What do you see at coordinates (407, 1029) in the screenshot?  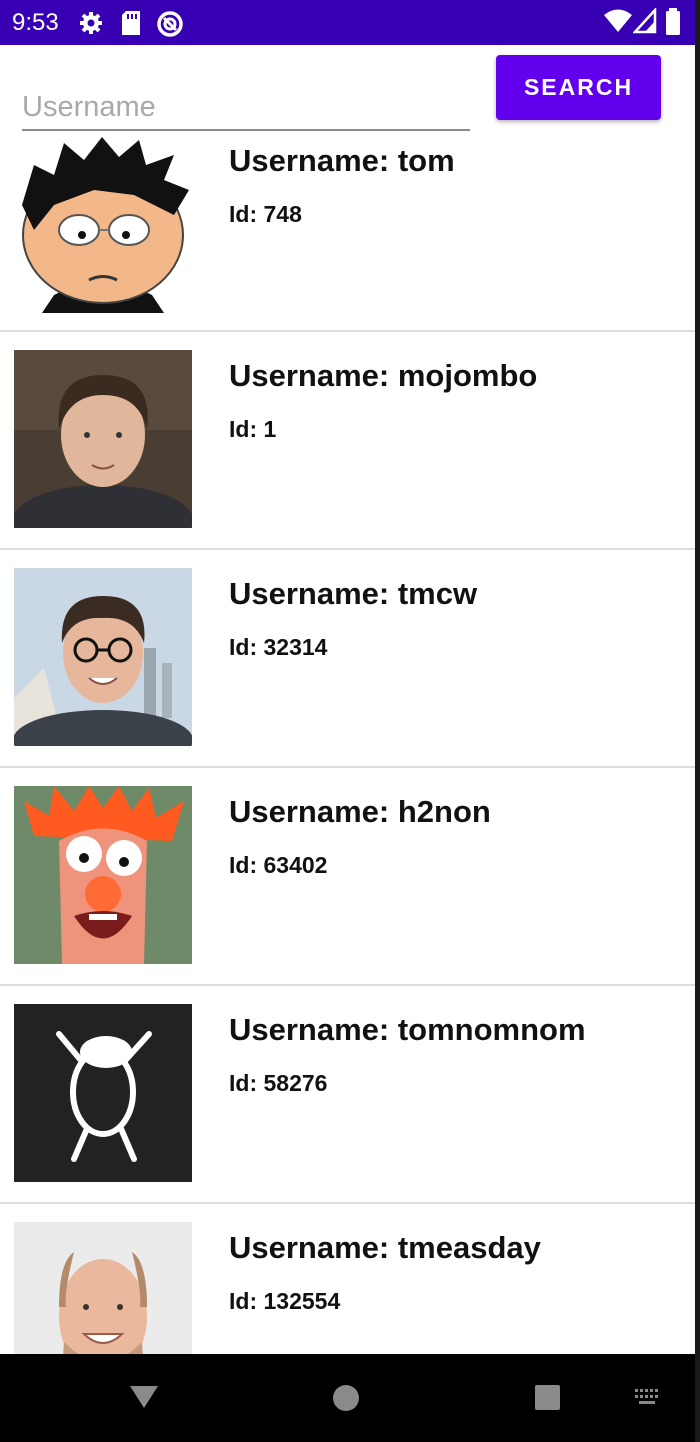 I see `username-text: Username: tomnomnom` at bounding box center [407, 1029].